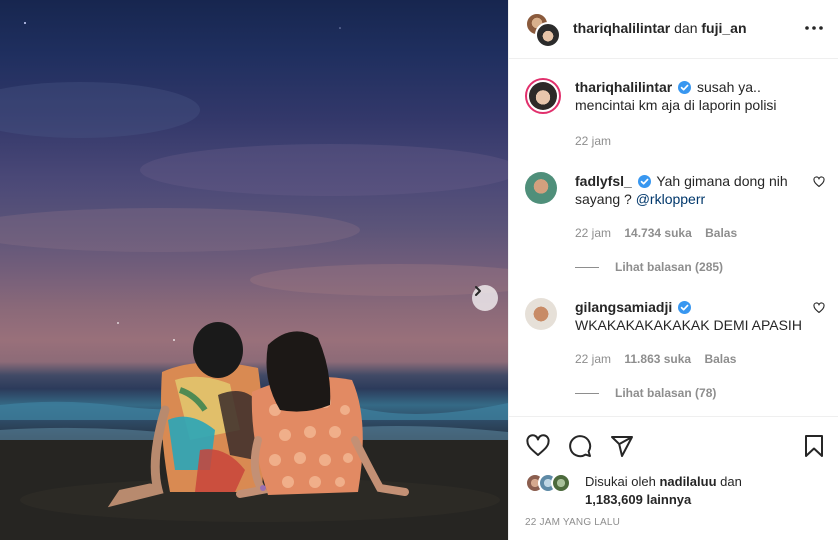 The image size is (838, 540). I want to click on coauthor-link: fuji_an, so click(723, 28).